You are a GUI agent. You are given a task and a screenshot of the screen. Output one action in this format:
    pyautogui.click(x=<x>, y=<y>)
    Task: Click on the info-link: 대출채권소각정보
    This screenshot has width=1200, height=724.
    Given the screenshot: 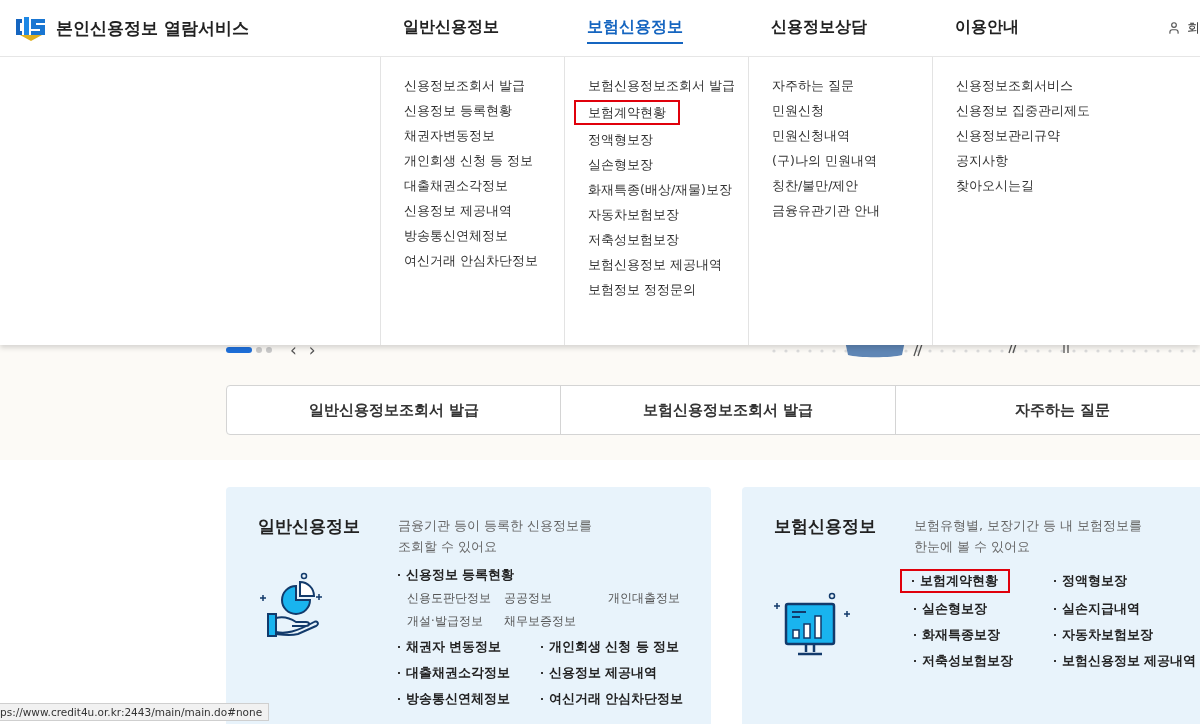 What is the action you would take?
    pyautogui.click(x=454, y=673)
    